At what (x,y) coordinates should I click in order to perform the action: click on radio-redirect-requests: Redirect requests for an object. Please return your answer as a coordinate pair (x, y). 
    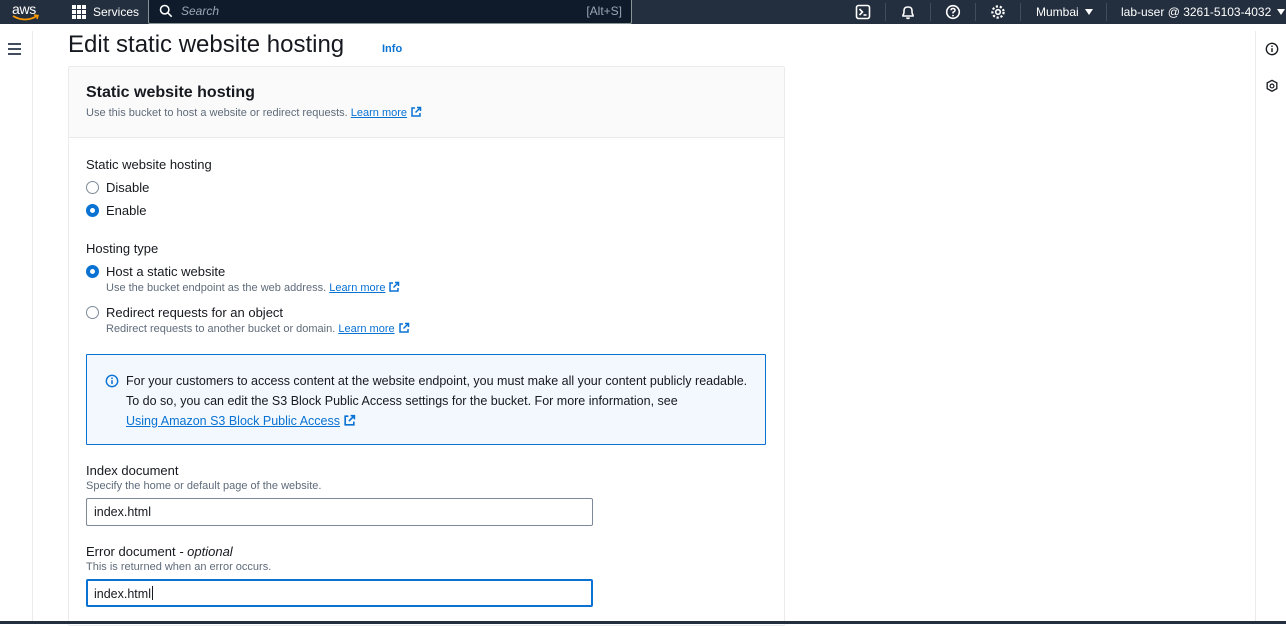
    Looking at the image, I should click on (184, 312).